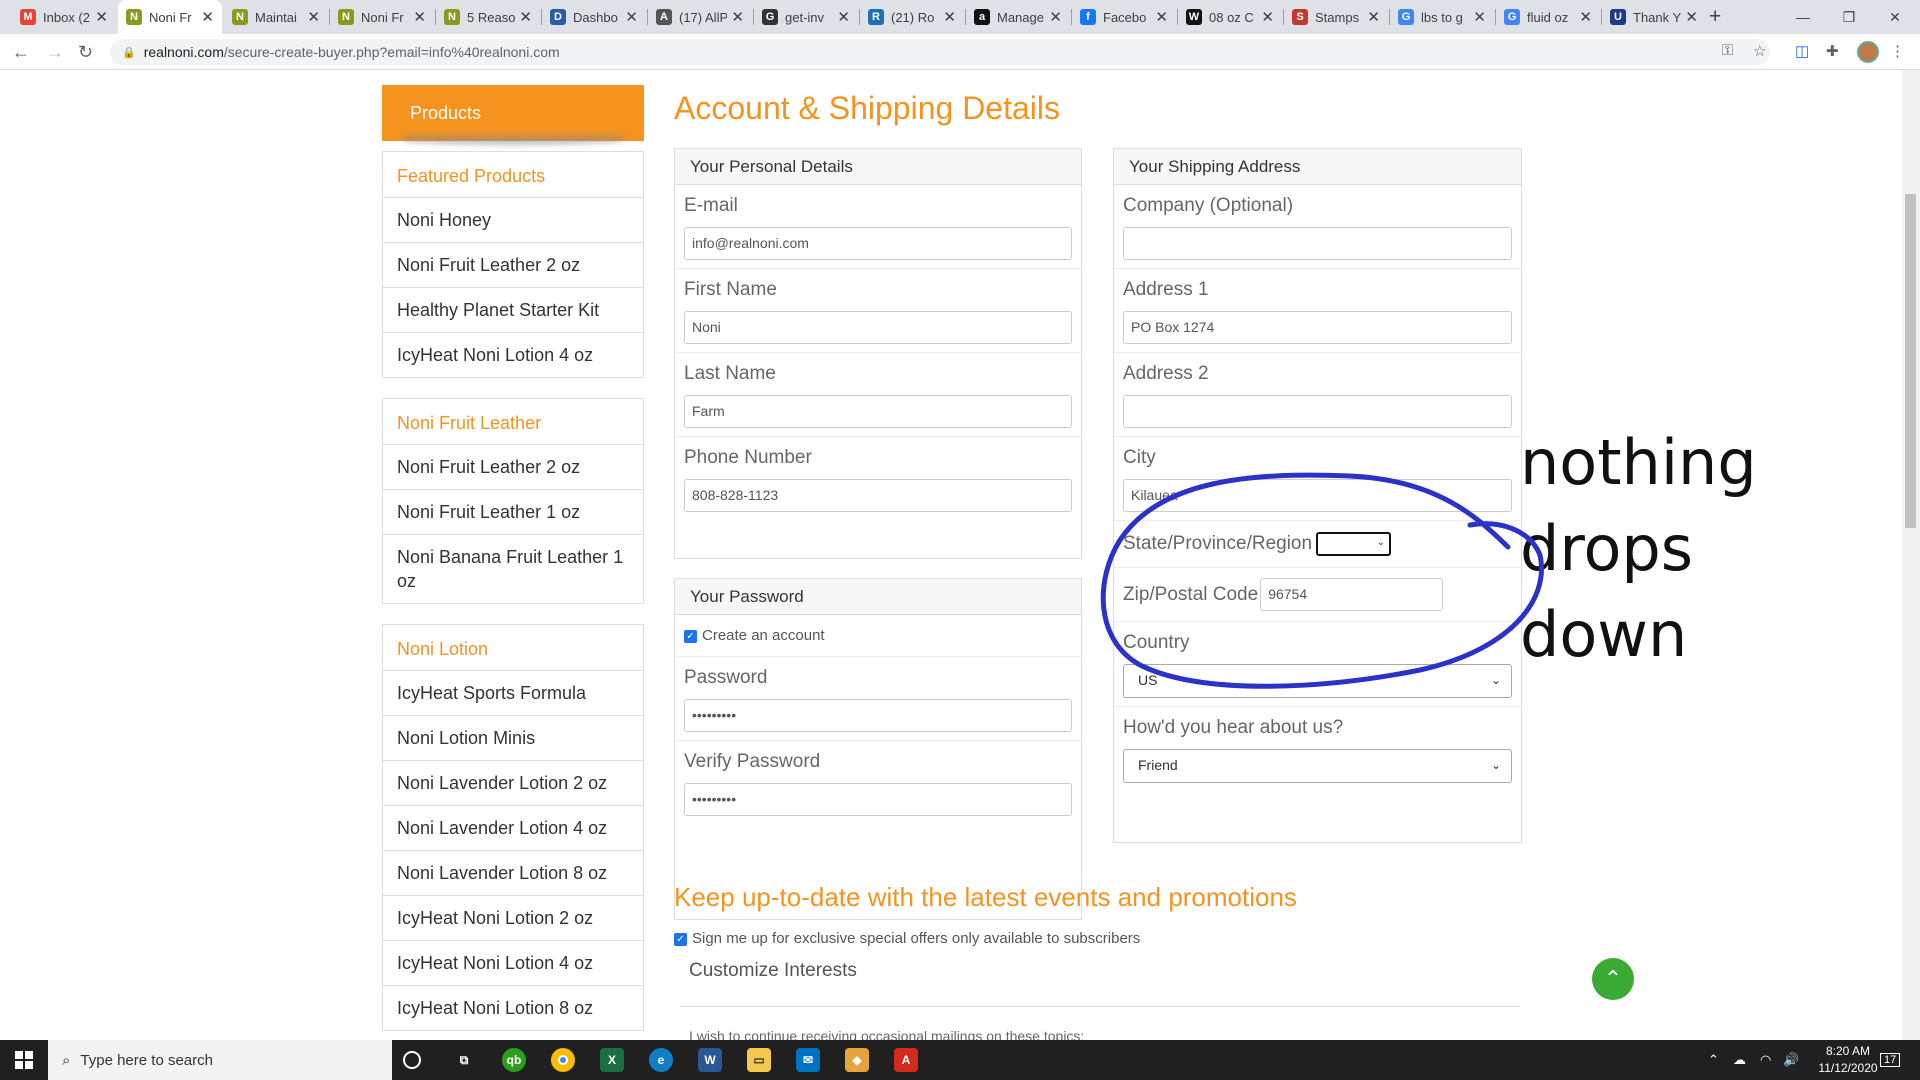  Describe the element at coordinates (1018, 17) in the screenshot. I see `browser-tab: a Manage ✕` at that location.